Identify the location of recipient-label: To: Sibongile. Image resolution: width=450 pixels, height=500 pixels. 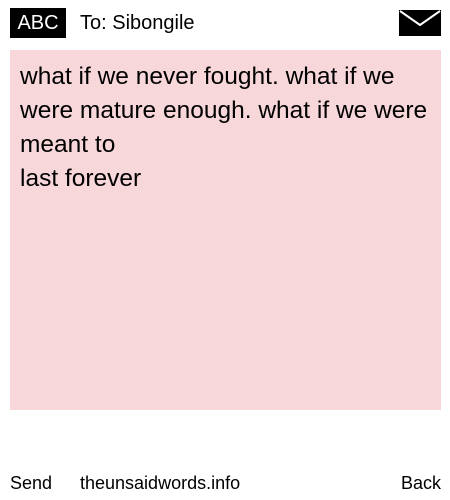
(137, 23).